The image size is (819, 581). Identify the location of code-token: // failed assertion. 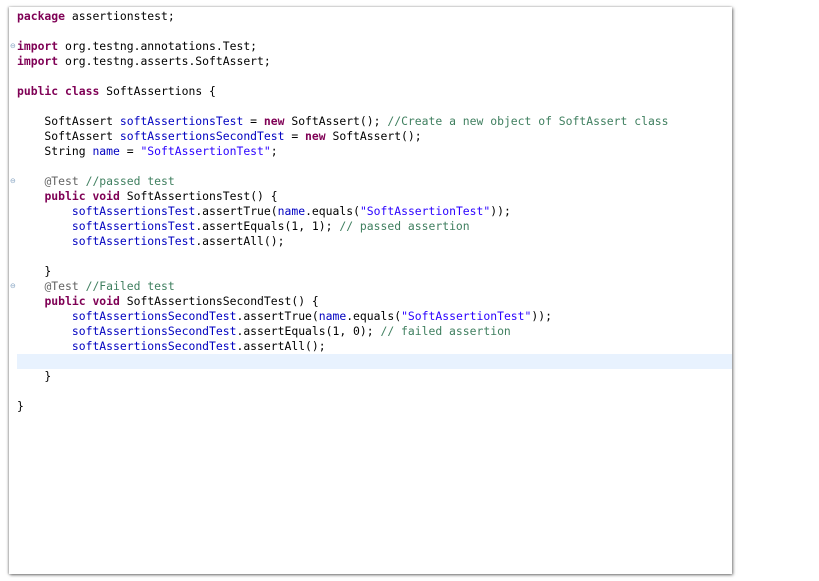
(445, 331).